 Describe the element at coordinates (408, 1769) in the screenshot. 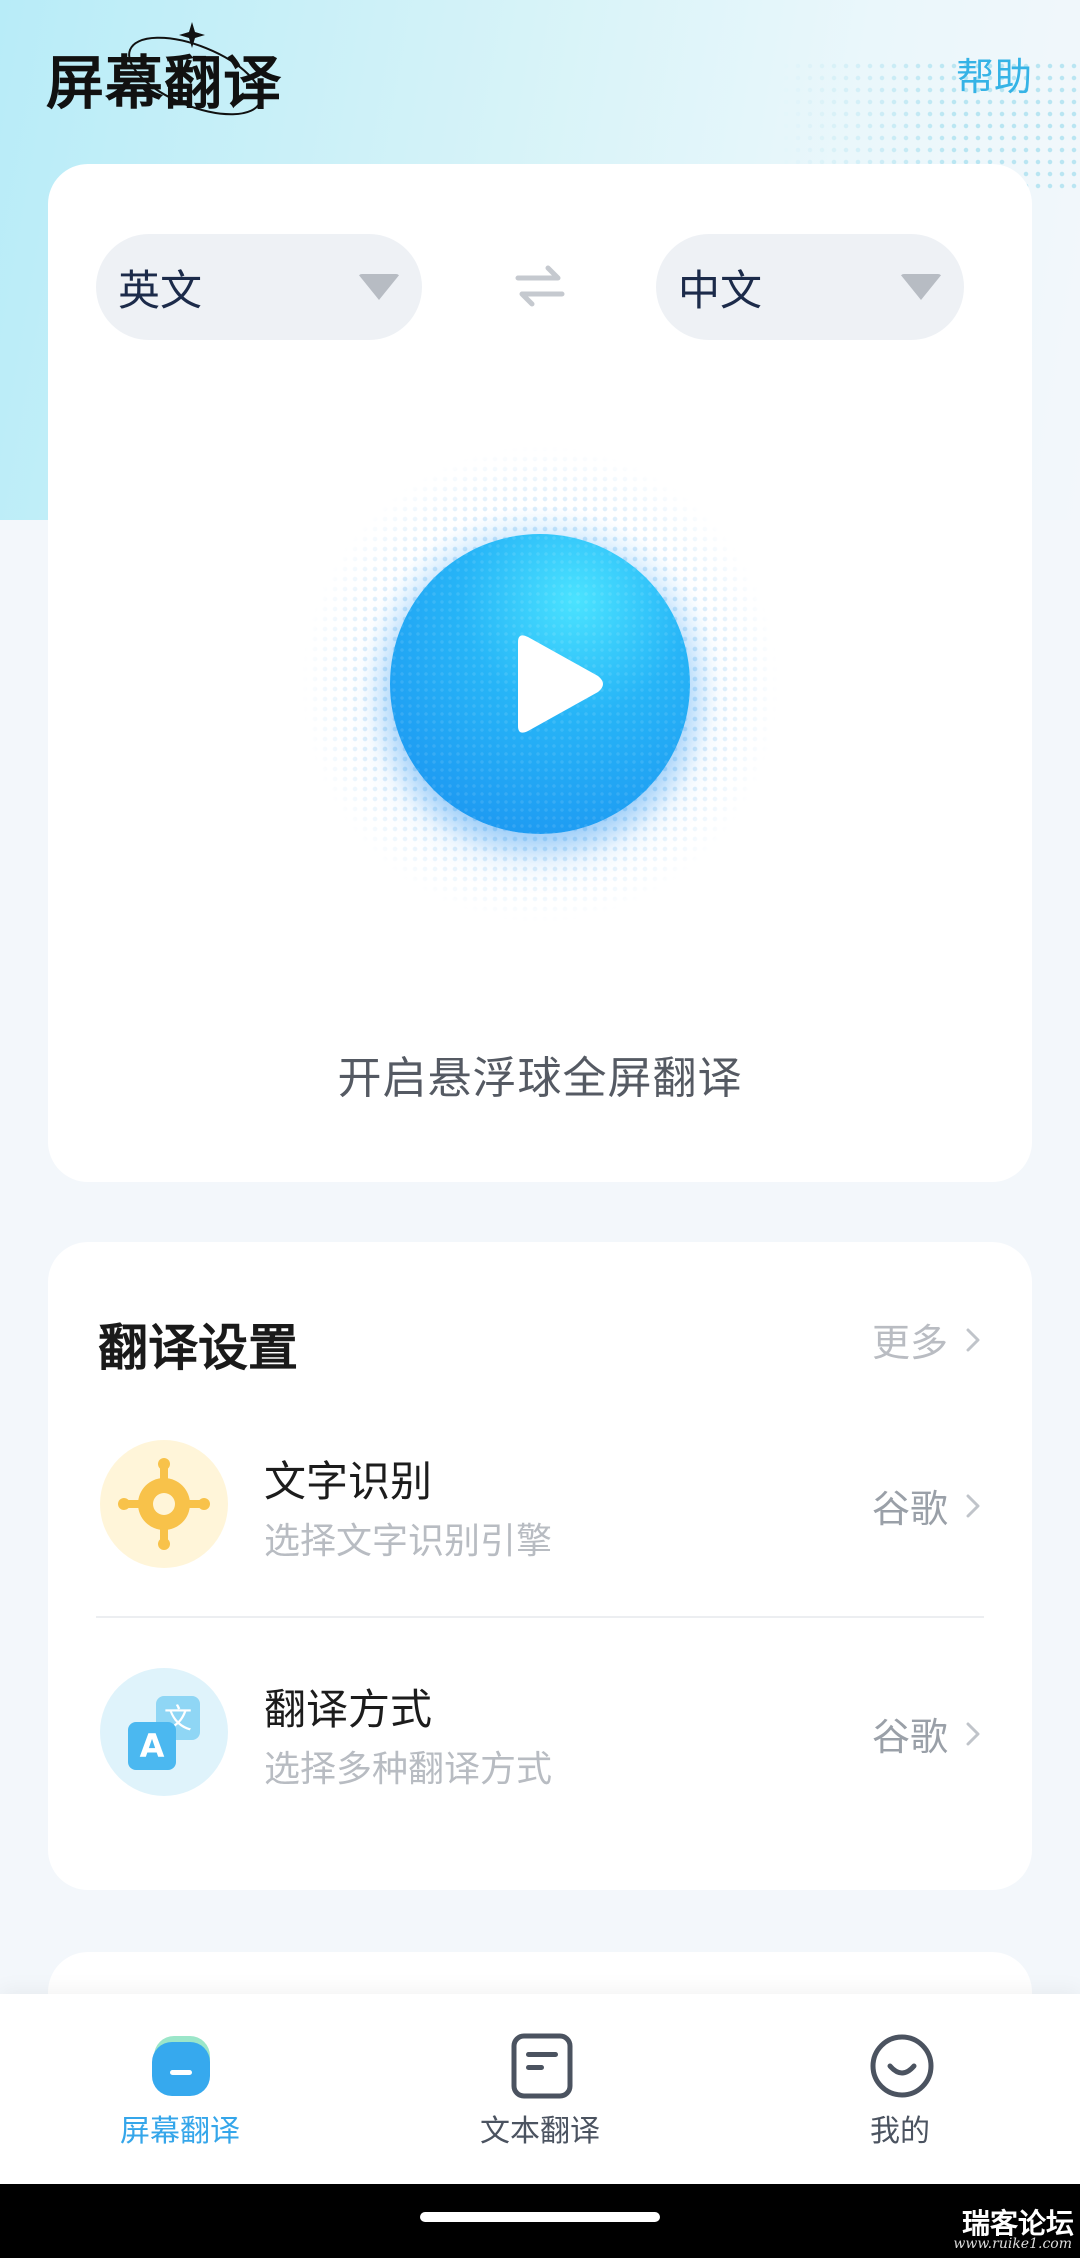

I see `setting-subtitle: 选择多种翻译方式` at that location.